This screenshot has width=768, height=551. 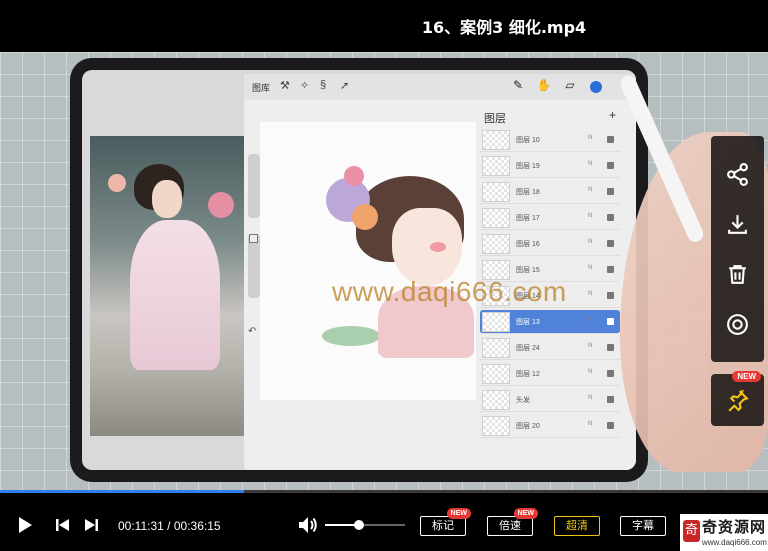 I want to click on quality-button: 超清, so click(x=577, y=526).